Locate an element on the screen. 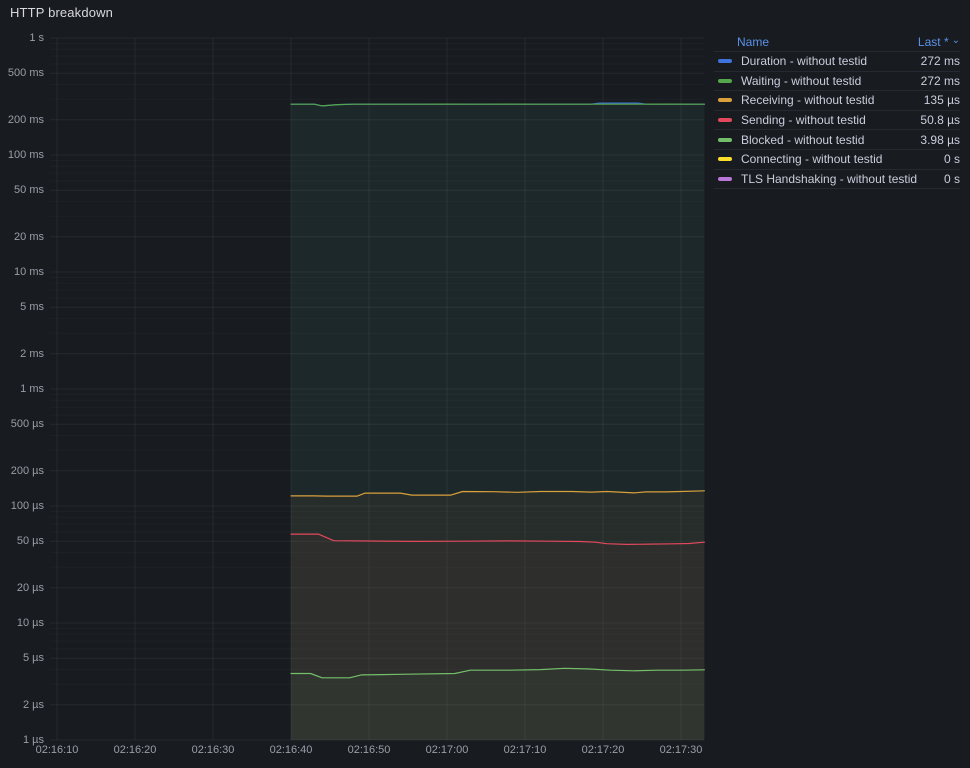 This screenshot has width=970, height=768. legend-series-name: Waiting - without testid is located at coordinates (831, 81).